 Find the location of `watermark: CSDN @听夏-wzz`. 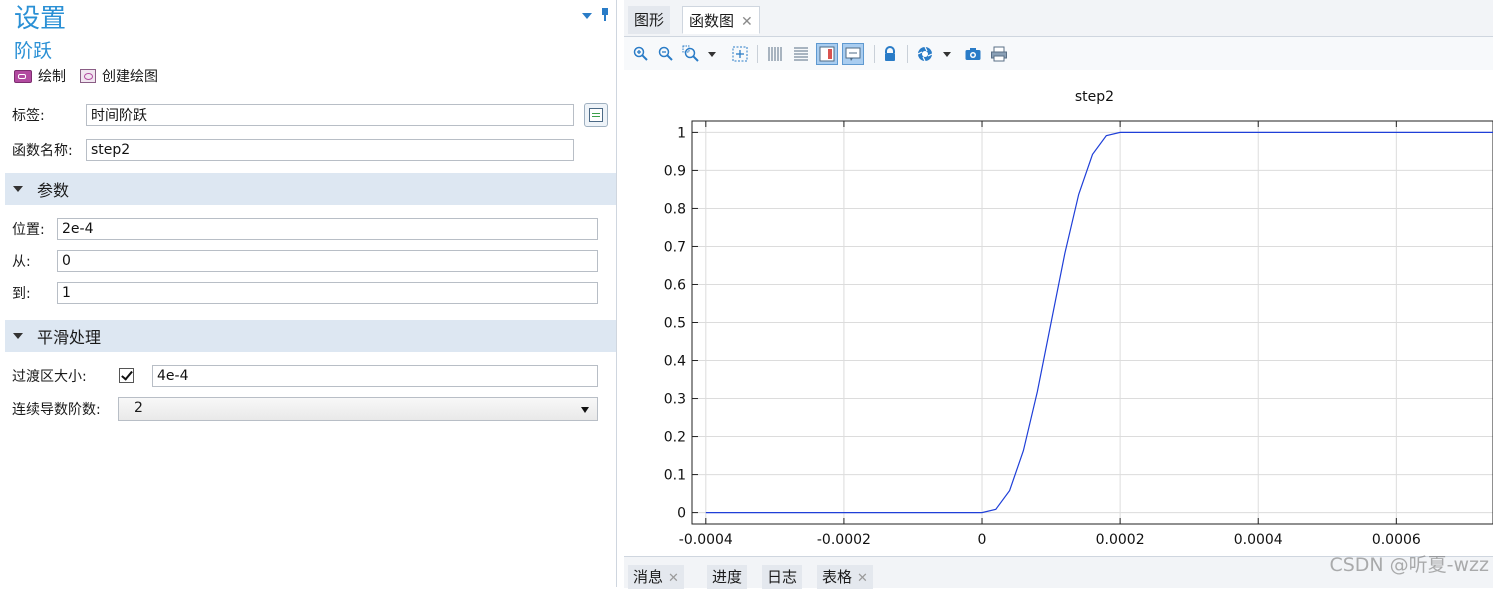

watermark: CSDN @听夏-wzz is located at coordinates (1409, 565).